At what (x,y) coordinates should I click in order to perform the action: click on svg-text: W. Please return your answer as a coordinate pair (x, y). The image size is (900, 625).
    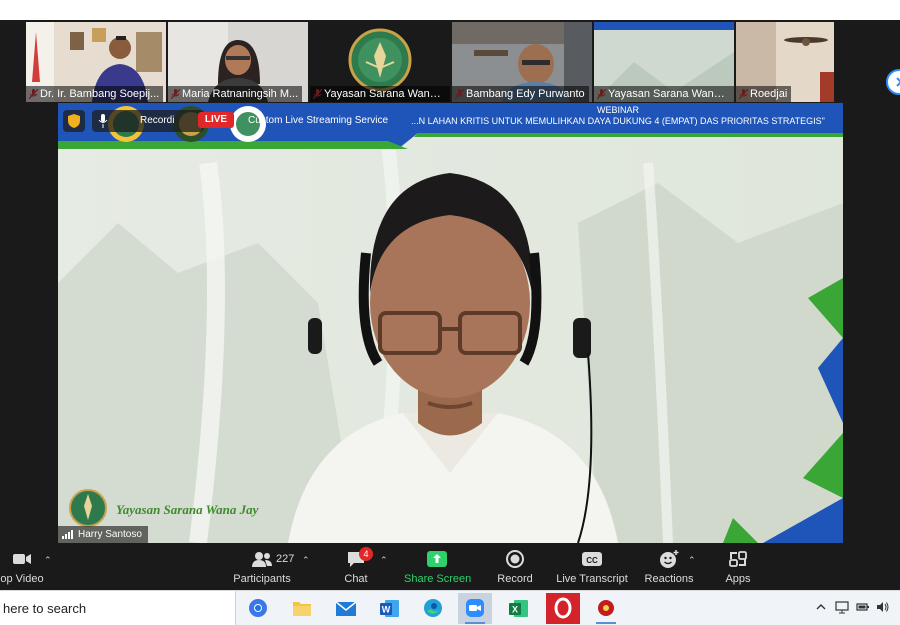
    Looking at the image, I should click on (386, 610).